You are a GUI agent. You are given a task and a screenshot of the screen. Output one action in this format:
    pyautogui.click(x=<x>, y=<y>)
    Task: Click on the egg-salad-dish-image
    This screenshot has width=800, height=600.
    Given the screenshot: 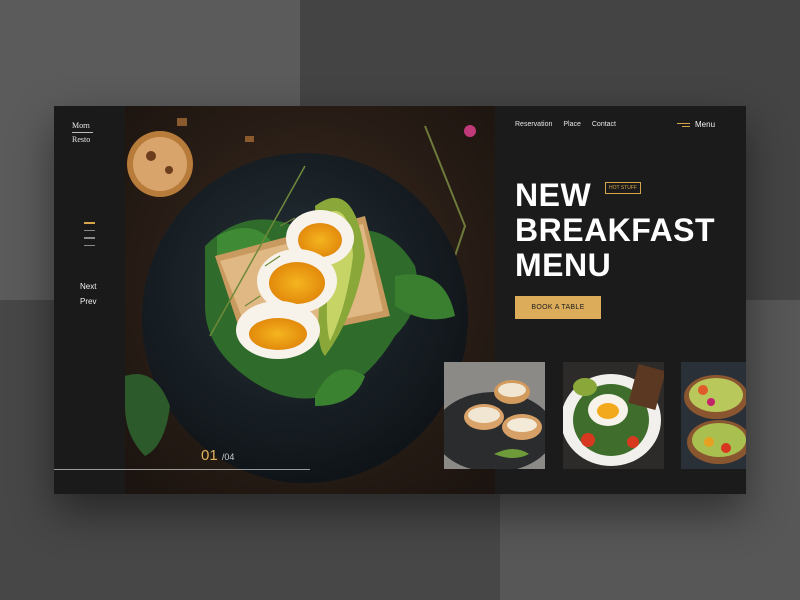 What is the action you would take?
    pyautogui.click(x=613, y=415)
    